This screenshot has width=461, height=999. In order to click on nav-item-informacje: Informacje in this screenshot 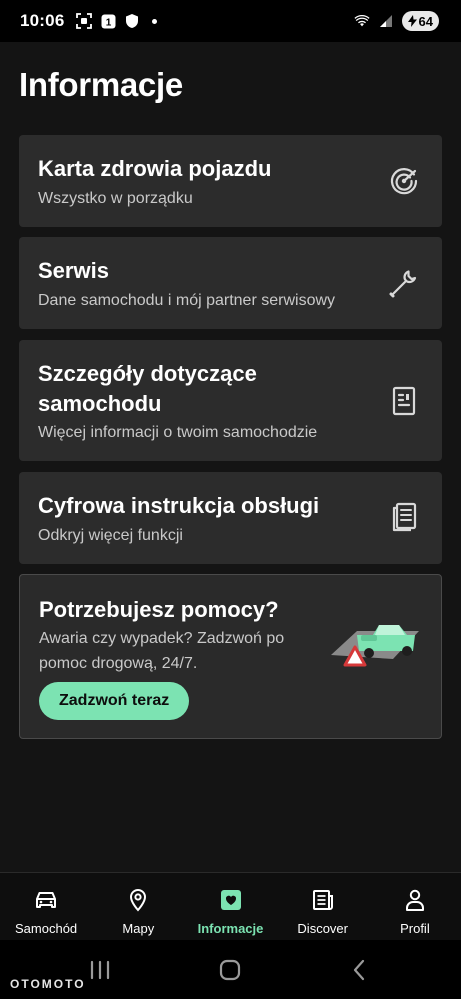, I will do `click(230, 906)`.